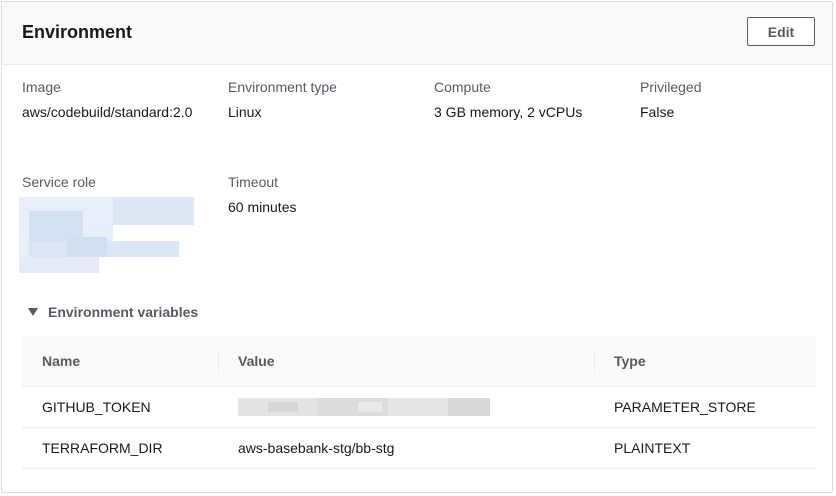 This screenshot has height=496, width=836. What do you see at coordinates (102, 448) in the screenshot?
I see `env-var-name: TERRAFORM_DIR` at bounding box center [102, 448].